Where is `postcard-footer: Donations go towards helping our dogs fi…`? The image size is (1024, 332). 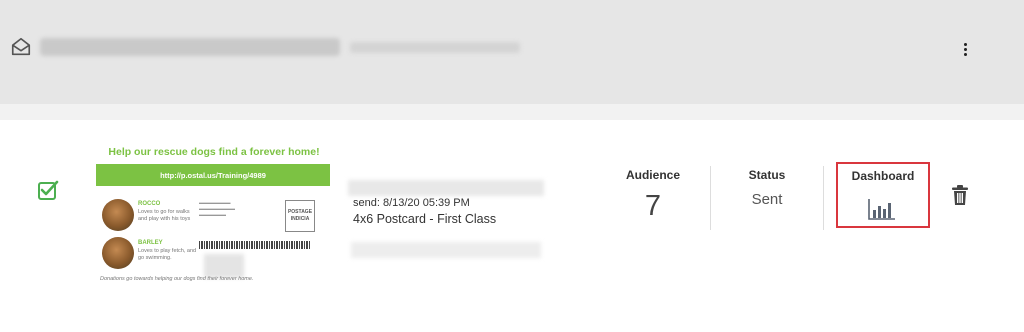 postcard-footer: Donations go towards helping our dogs fi… is located at coordinates (177, 279).